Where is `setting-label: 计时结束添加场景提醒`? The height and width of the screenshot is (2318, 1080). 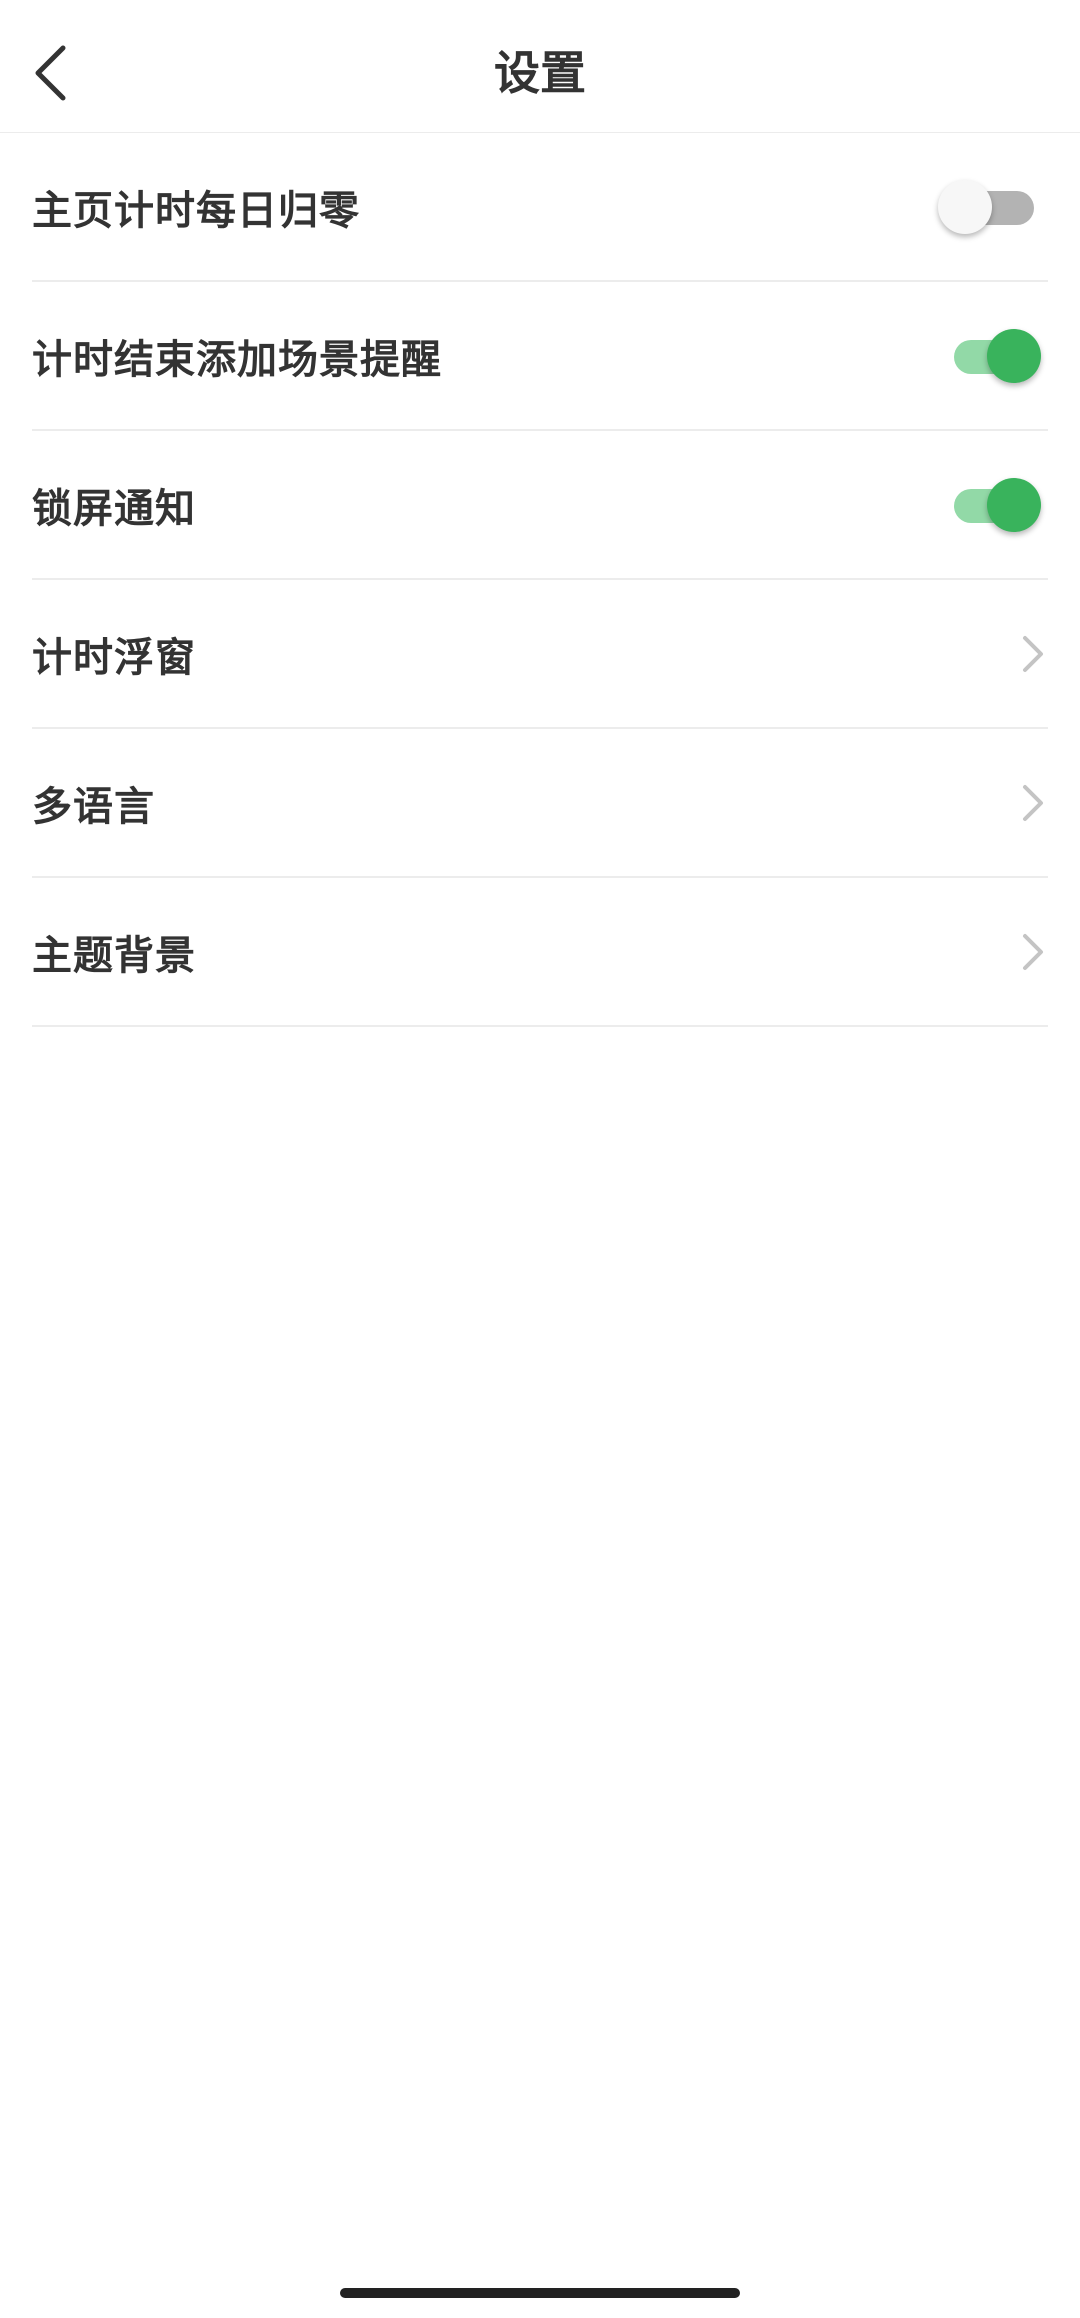 setting-label: 计时结束添加场景提醒 is located at coordinates (237, 359).